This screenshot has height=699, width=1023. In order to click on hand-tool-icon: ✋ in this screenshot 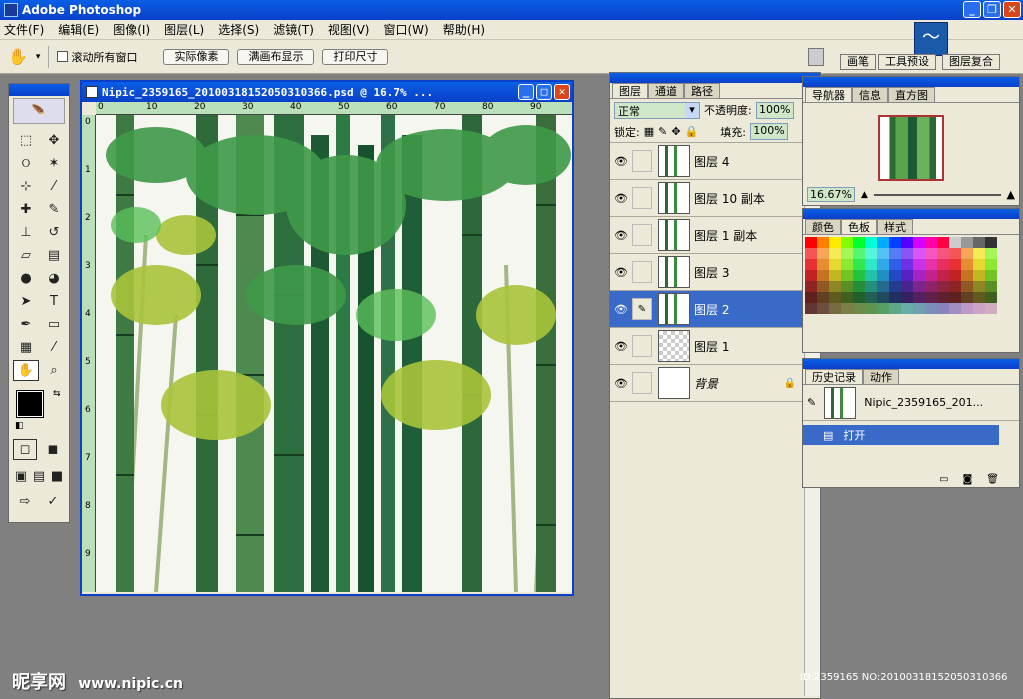, I will do `click(18, 56)`.